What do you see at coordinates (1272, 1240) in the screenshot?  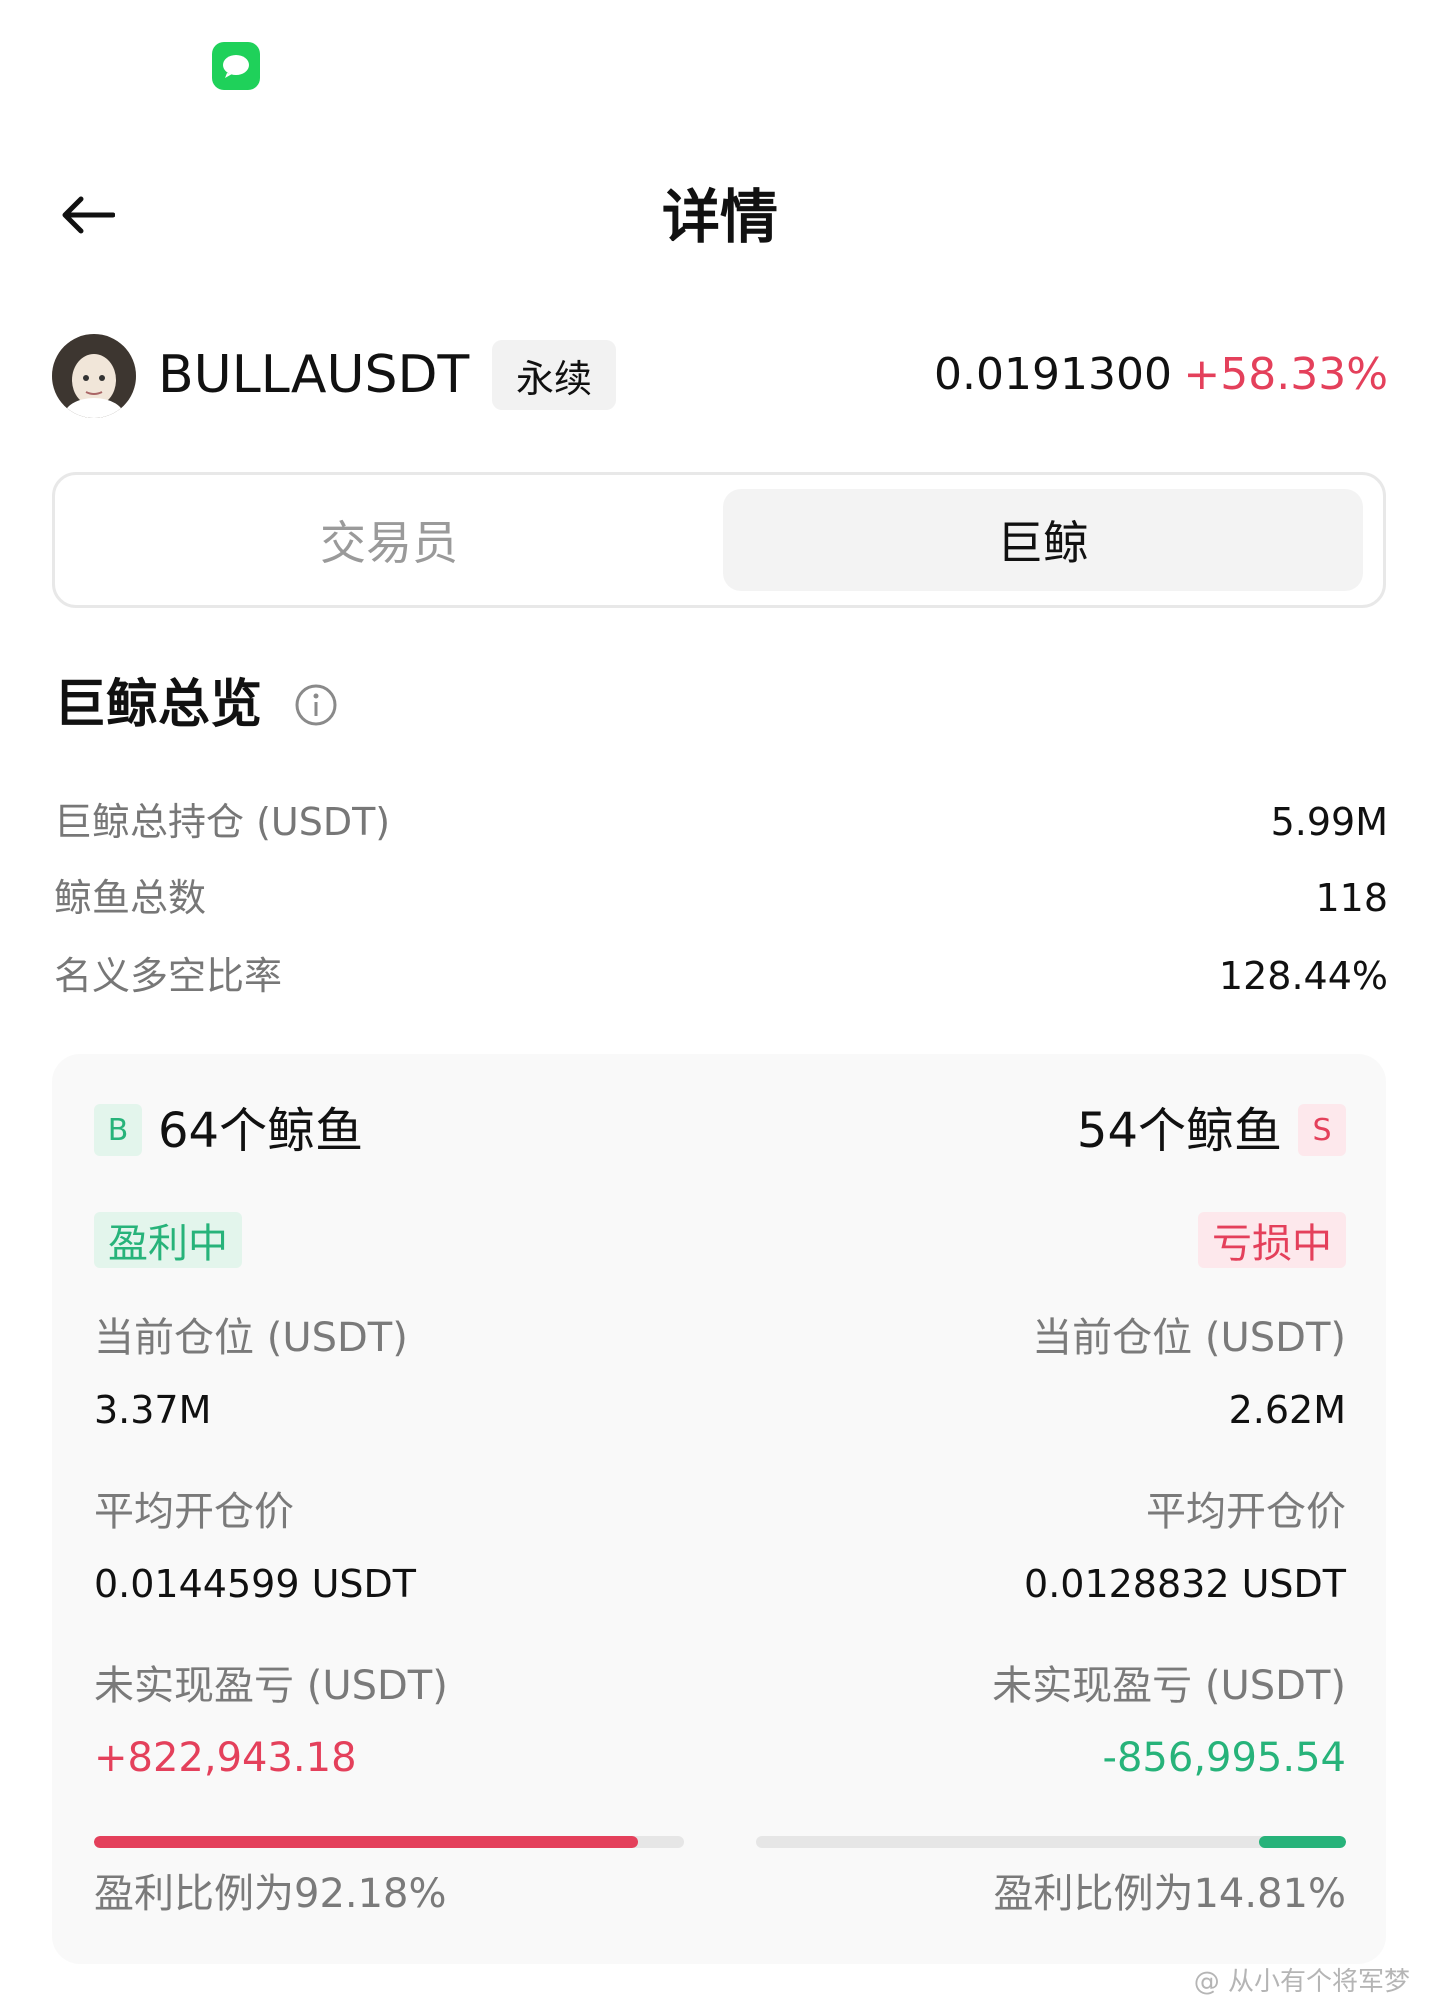 I see `short-status-tag: 亏损中` at bounding box center [1272, 1240].